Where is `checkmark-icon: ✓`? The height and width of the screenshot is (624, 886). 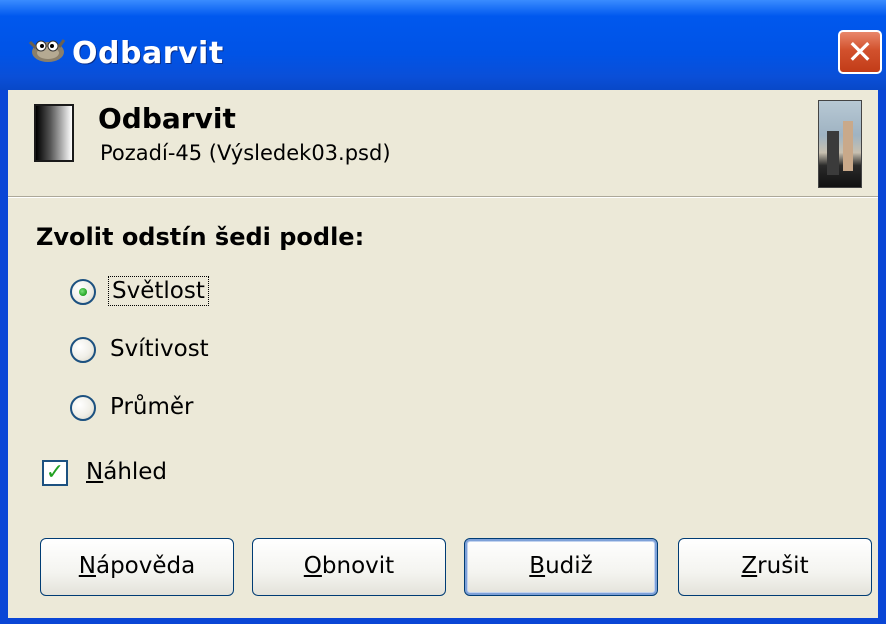
checkmark-icon: ✓ is located at coordinates (55, 472).